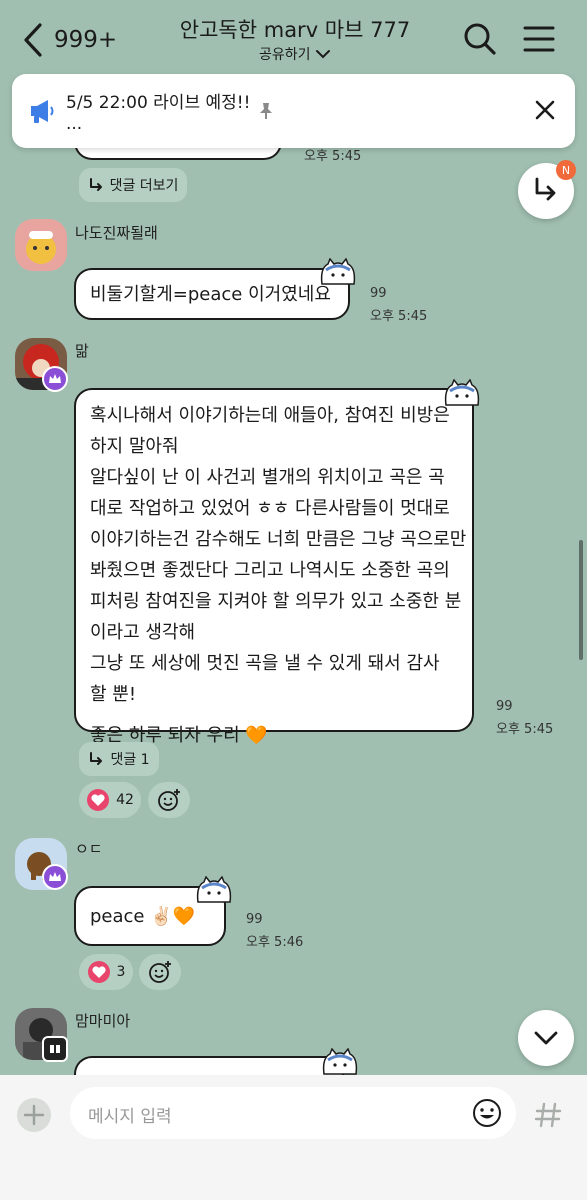  What do you see at coordinates (103, 1021) in the screenshot?
I see `sender-name: 맘마미아` at bounding box center [103, 1021].